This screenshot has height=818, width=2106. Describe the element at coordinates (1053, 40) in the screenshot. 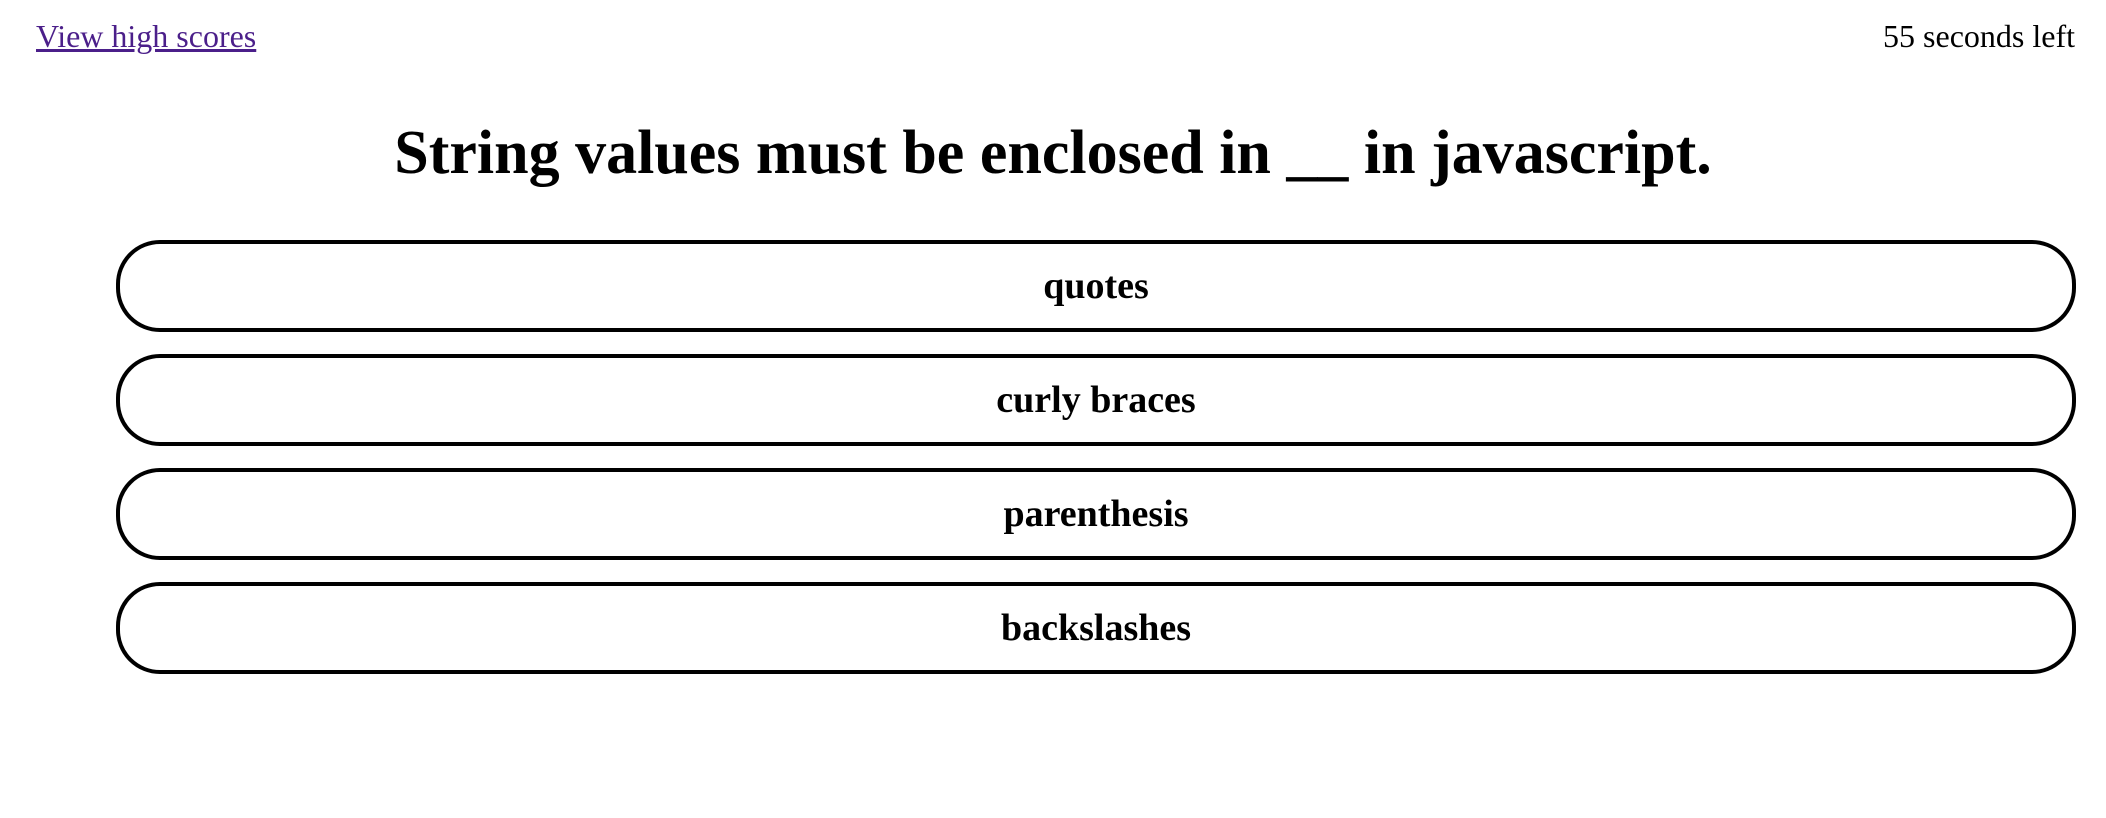

I see `top-bar: View high scores 55 seconds left` at that location.